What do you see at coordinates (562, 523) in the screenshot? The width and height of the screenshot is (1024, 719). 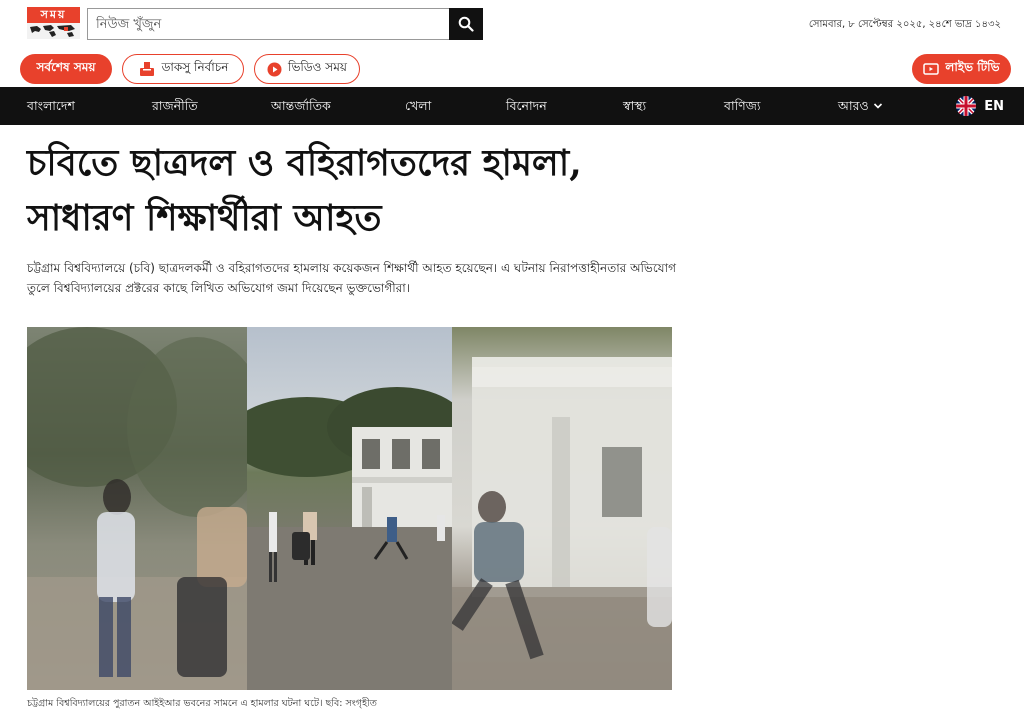 I see `photo-panel-right-art` at bounding box center [562, 523].